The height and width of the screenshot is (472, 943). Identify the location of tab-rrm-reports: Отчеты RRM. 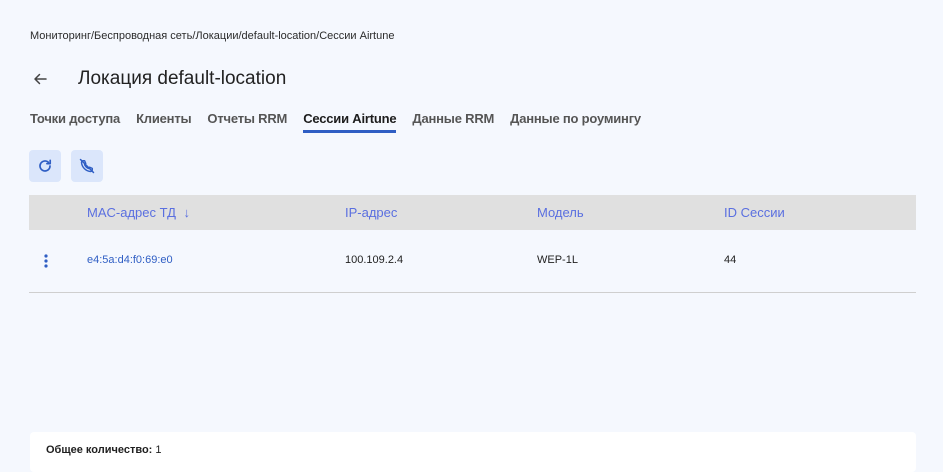
(247, 122).